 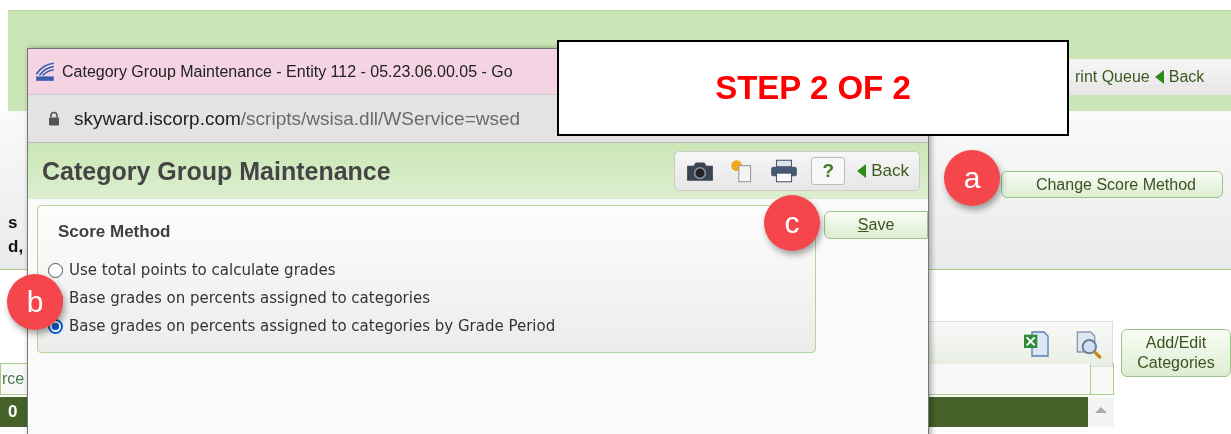 I want to click on callout-marker: b, so click(x=35, y=302).